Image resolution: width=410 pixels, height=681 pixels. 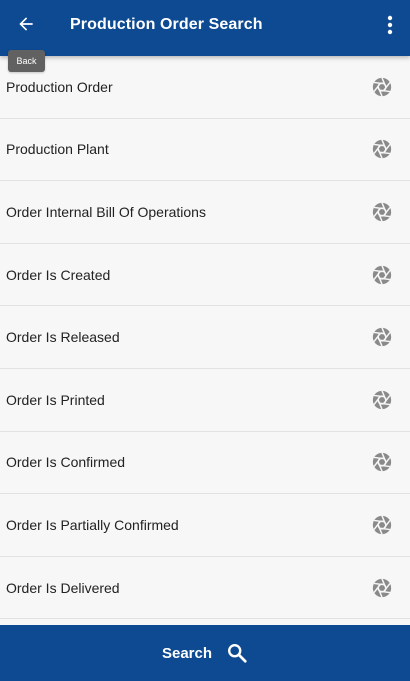 I want to click on search-button-label: Search, so click(x=187, y=653).